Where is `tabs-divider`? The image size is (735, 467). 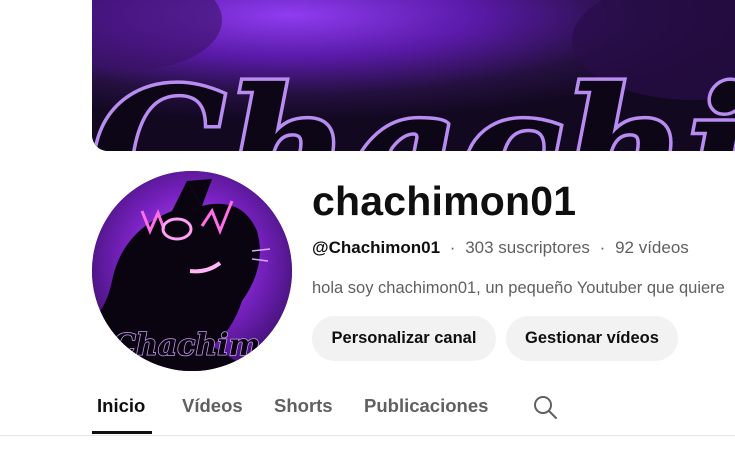 tabs-divider is located at coordinates (367, 435).